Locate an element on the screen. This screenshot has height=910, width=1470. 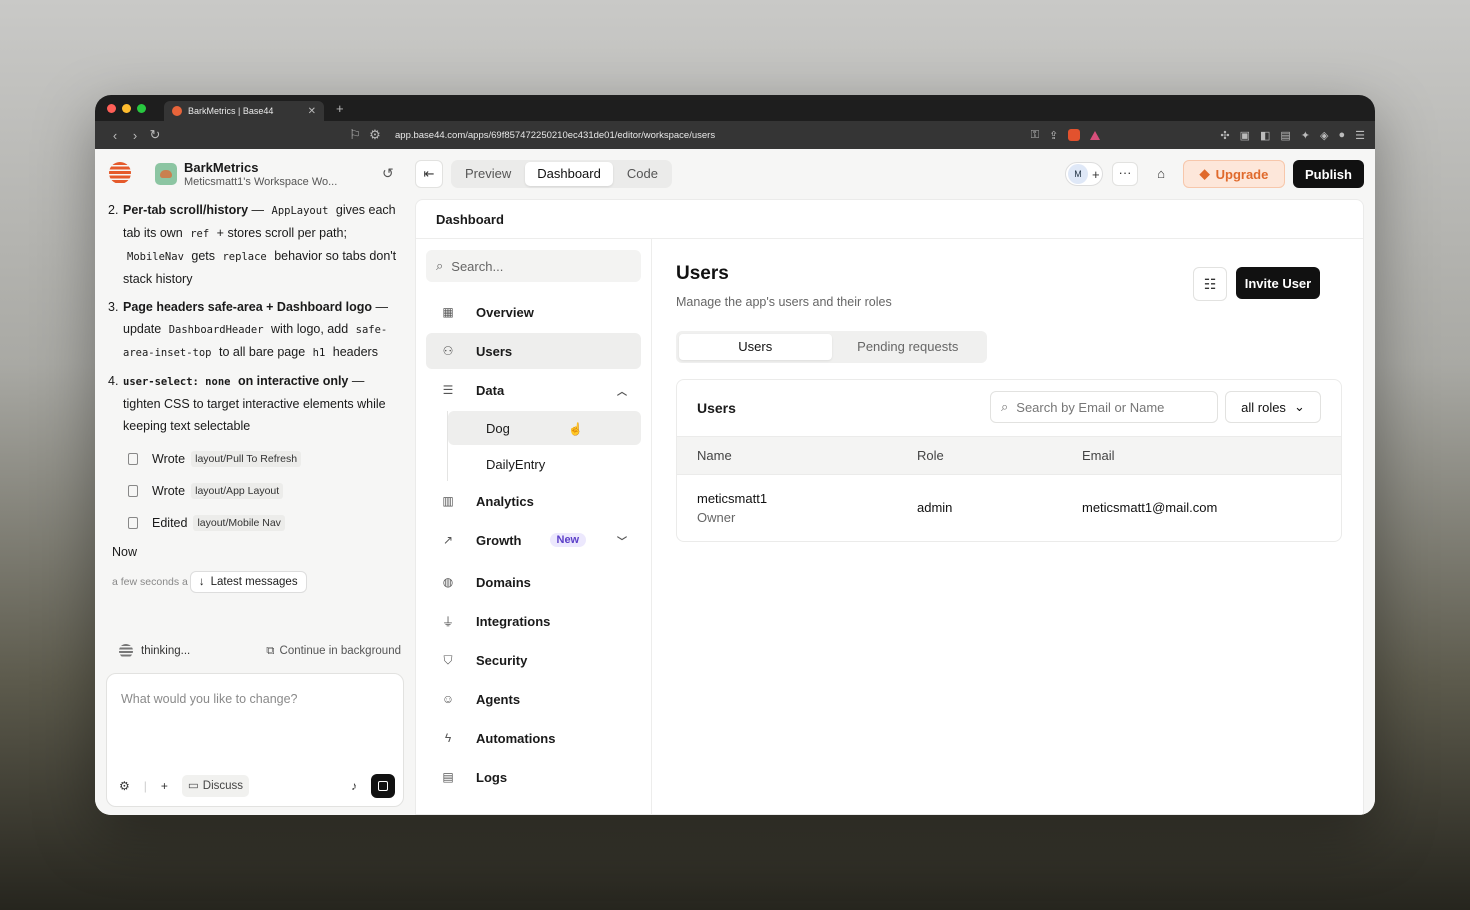
invite-user-button: Invite User is located at coordinates (1278, 283).